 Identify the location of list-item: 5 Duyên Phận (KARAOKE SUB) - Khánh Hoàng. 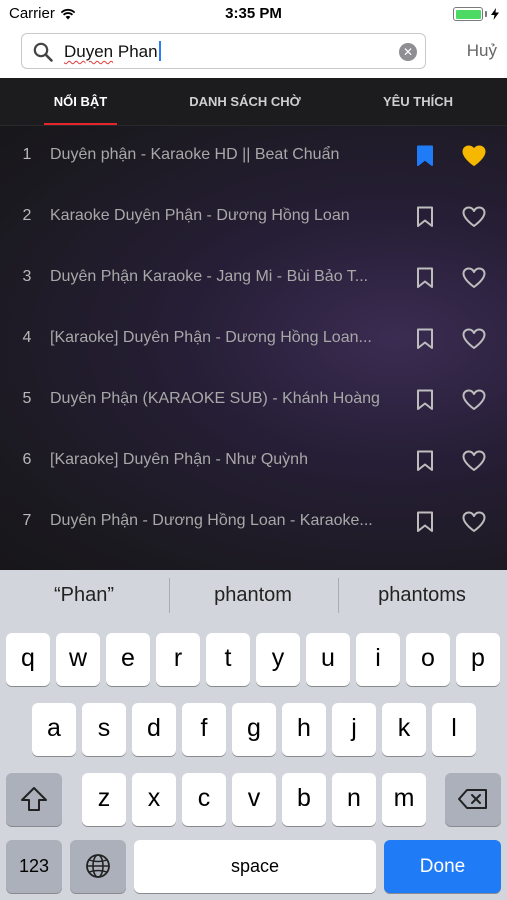
(253, 400).